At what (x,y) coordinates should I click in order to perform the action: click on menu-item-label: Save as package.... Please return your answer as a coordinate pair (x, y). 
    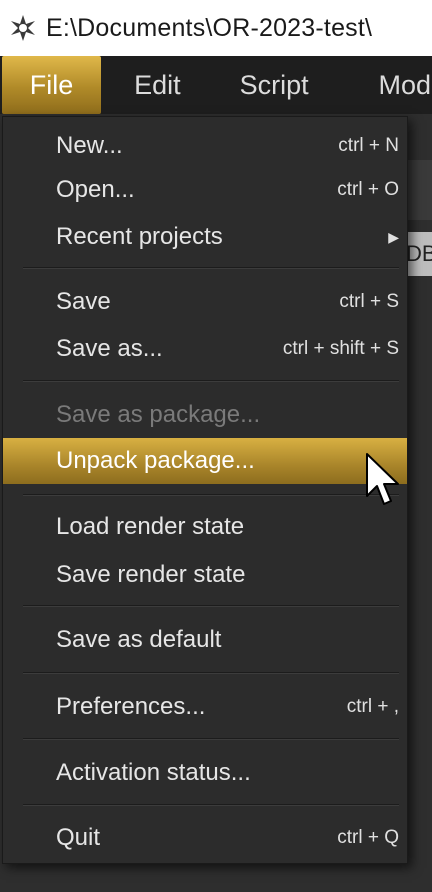
    Looking at the image, I should click on (158, 414).